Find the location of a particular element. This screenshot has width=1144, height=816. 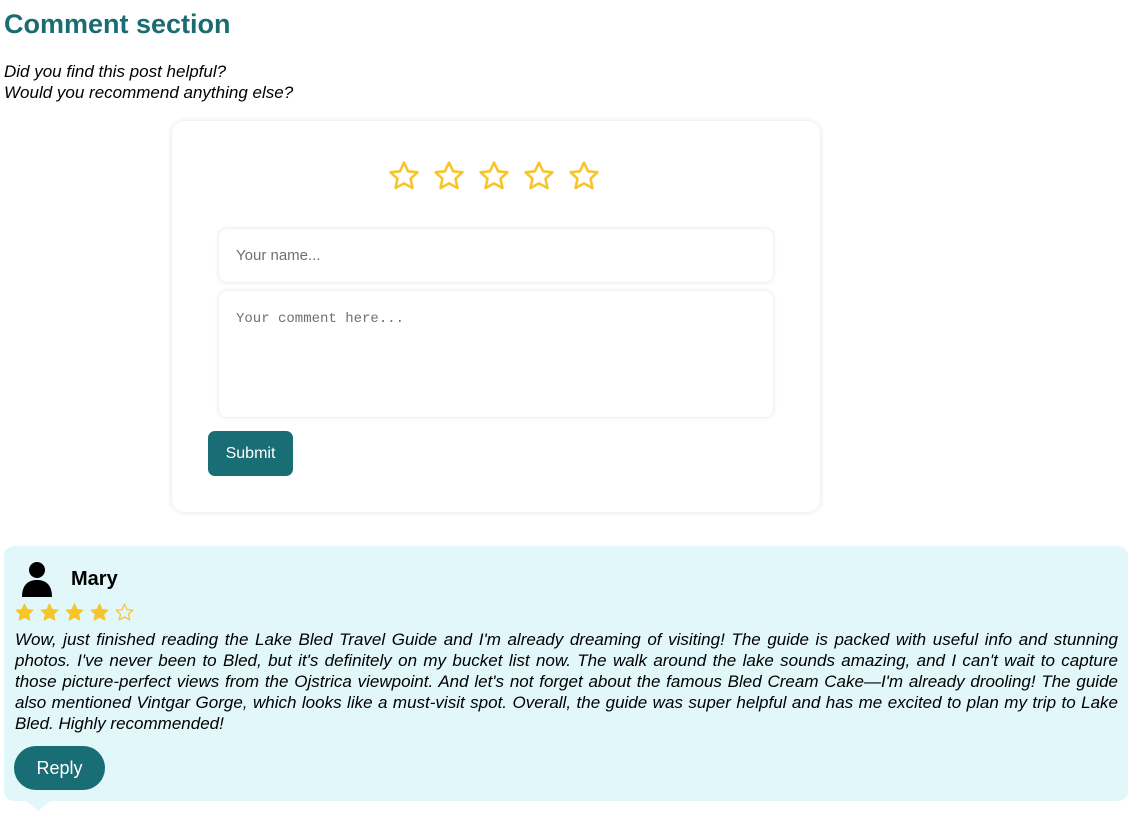

comment-rating is located at coordinates (76, 612).